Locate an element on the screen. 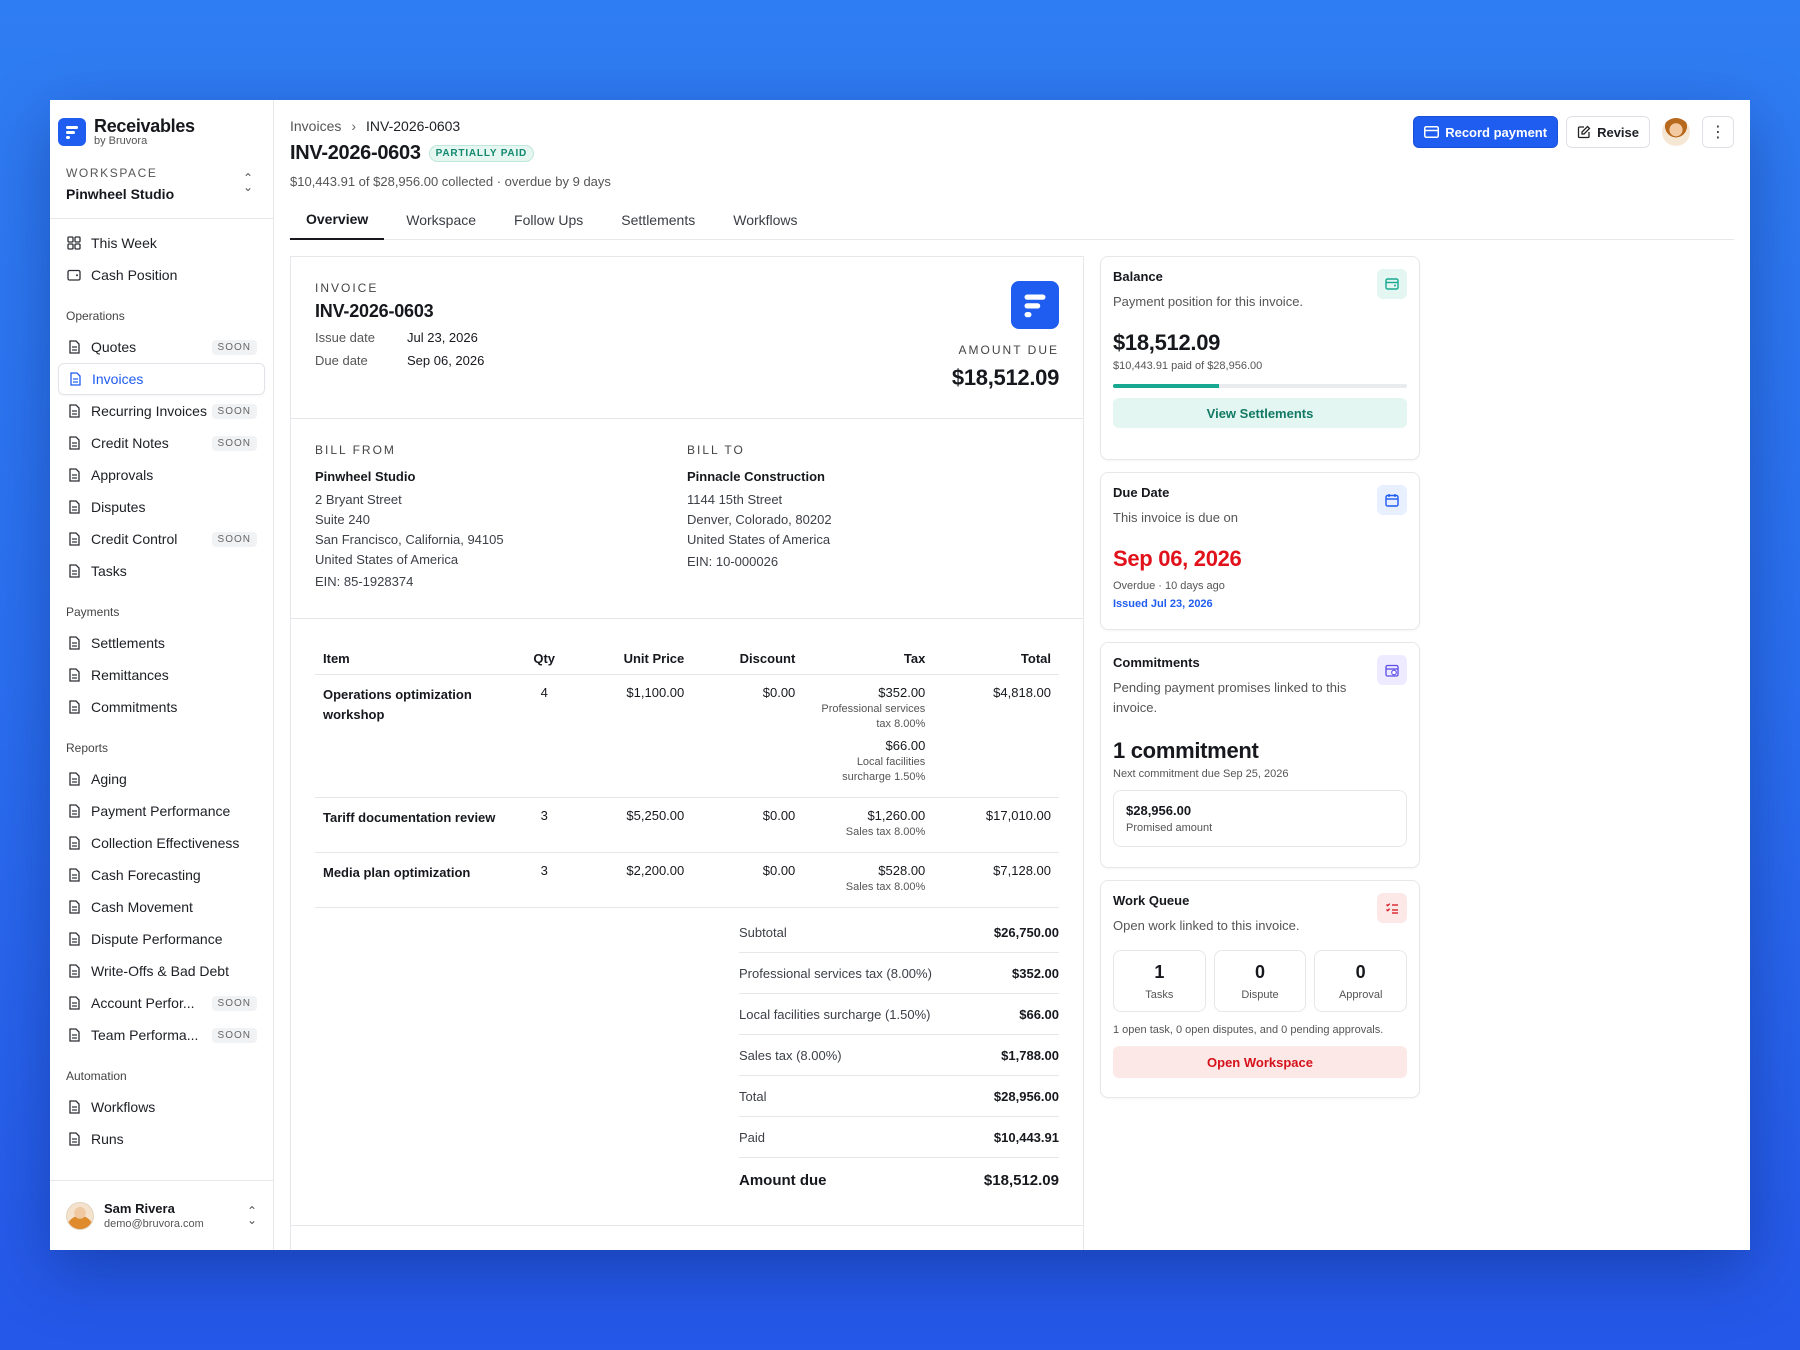  sidebar-item-payment-performance: Payment Performance is located at coordinates (161, 811).